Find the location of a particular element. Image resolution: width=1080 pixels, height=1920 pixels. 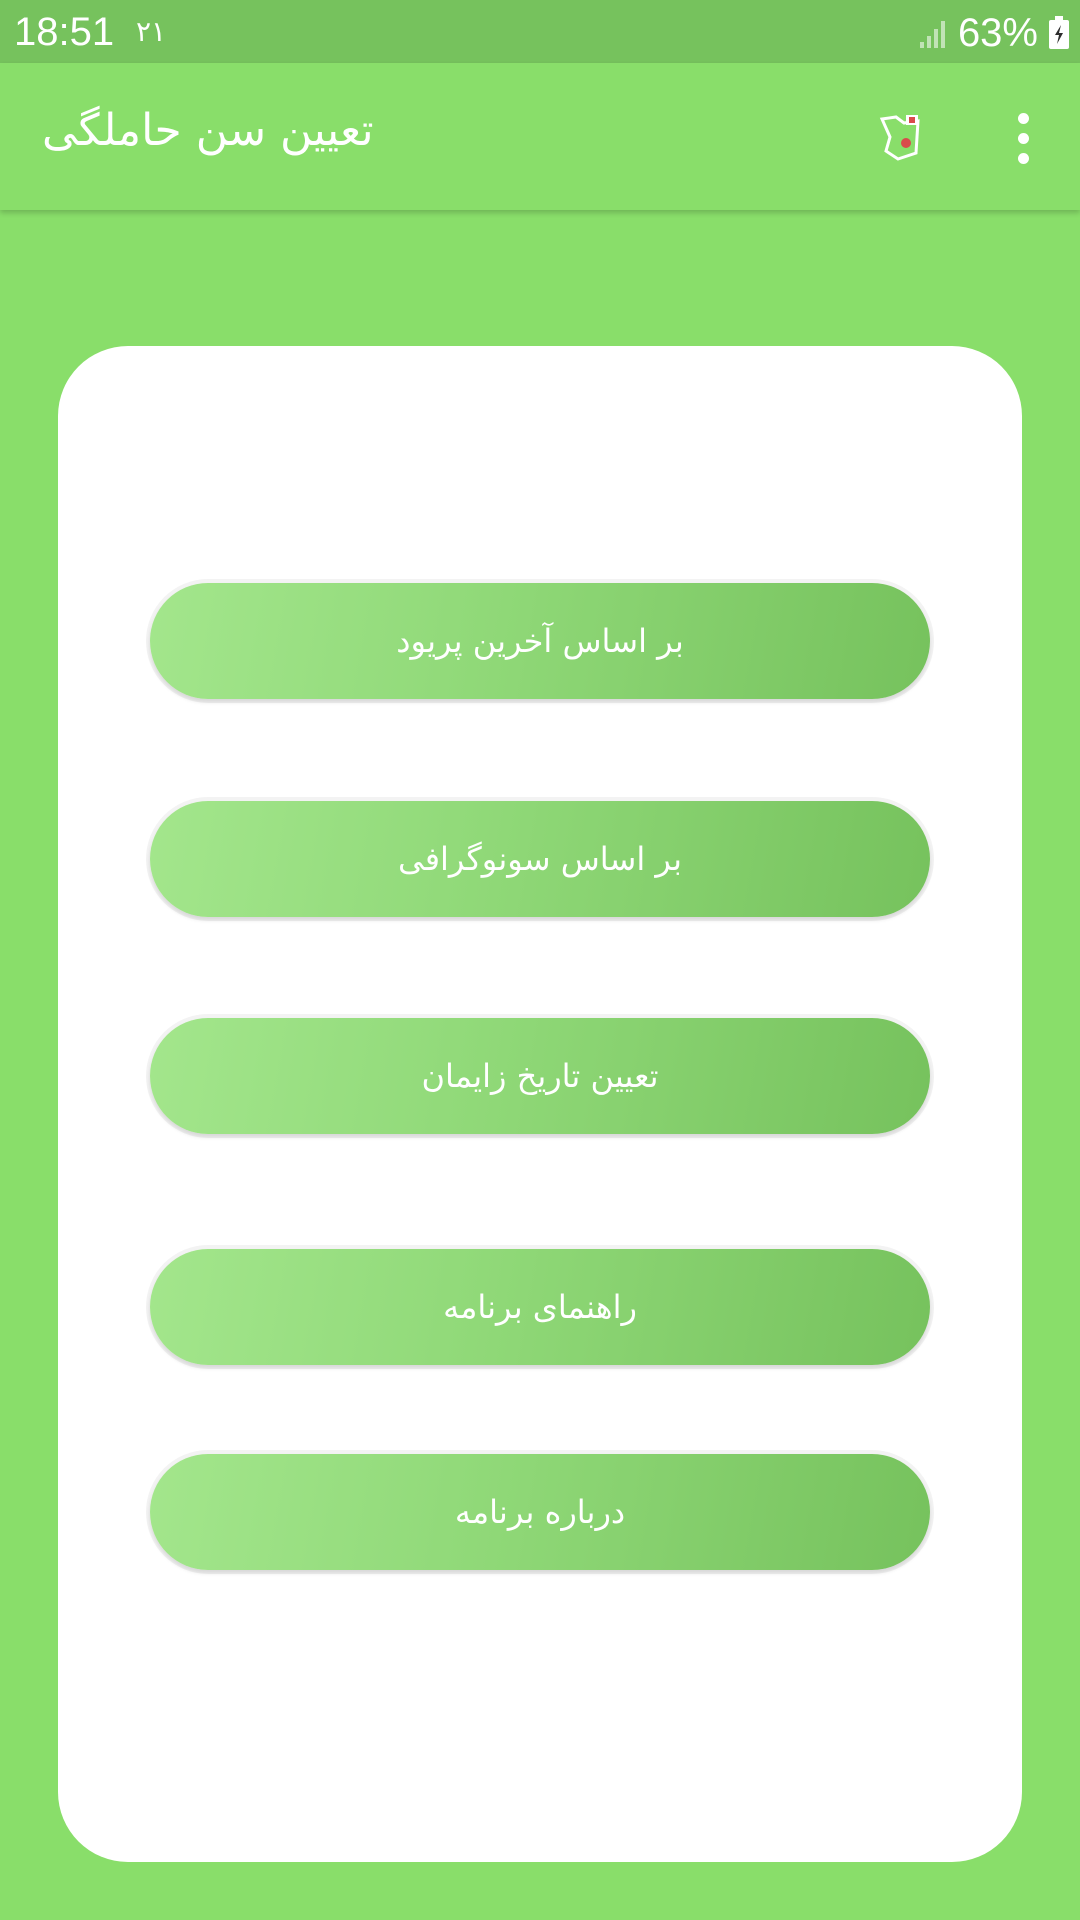

help-button: راهنمای برنامه is located at coordinates (540, 1307).